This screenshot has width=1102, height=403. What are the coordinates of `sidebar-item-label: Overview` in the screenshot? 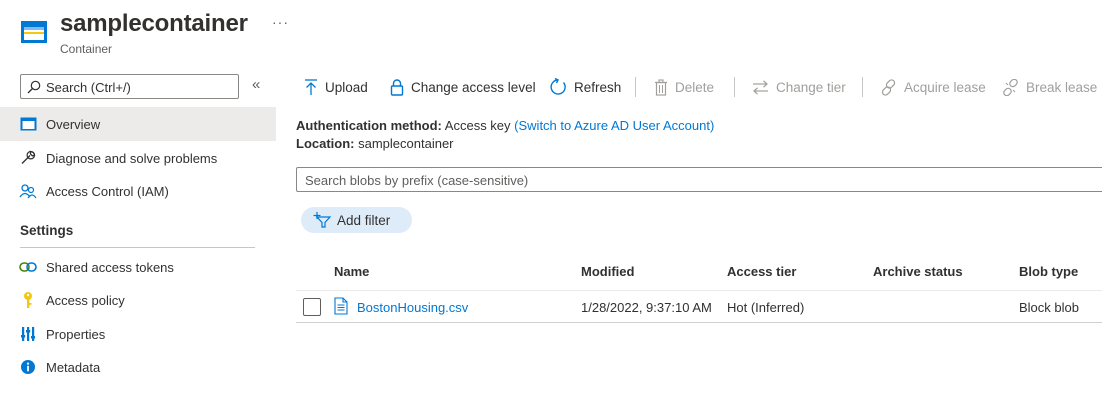 It's located at (73, 124).